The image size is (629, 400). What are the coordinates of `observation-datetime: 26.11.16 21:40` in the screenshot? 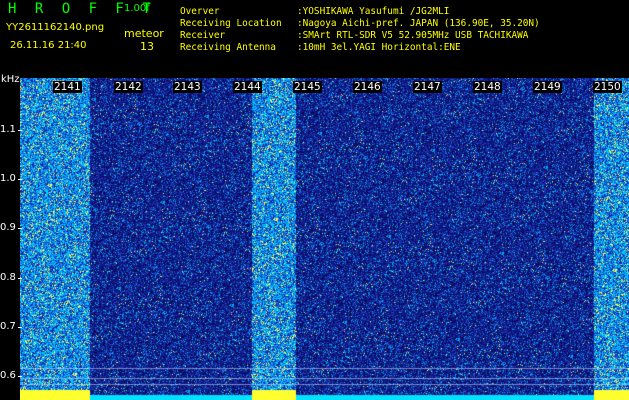 It's located at (48, 45).